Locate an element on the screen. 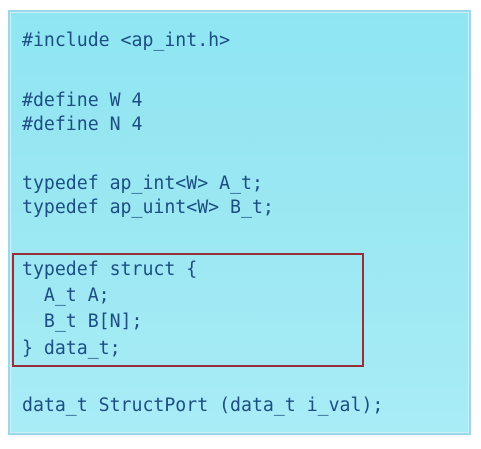 The width and height of the screenshot is (481, 449). code-line-typedef-a: typedef ap_int<W> A_t; is located at coordinates (142, 183).